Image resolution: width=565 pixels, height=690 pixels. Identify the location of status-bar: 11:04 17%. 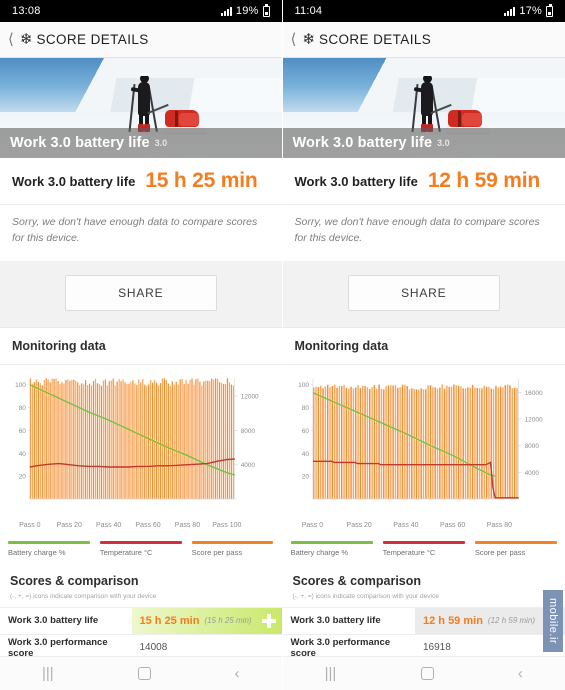
(423, 11).